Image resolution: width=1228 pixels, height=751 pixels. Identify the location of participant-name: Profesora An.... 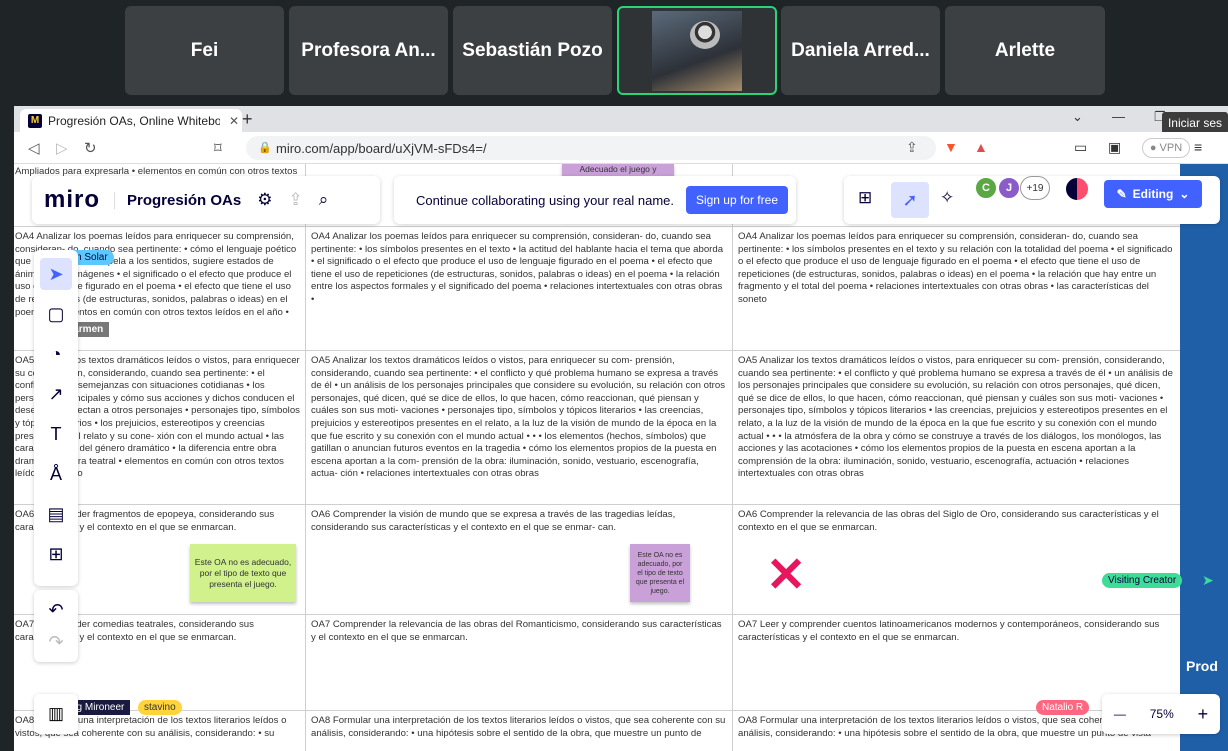
(368, 50).